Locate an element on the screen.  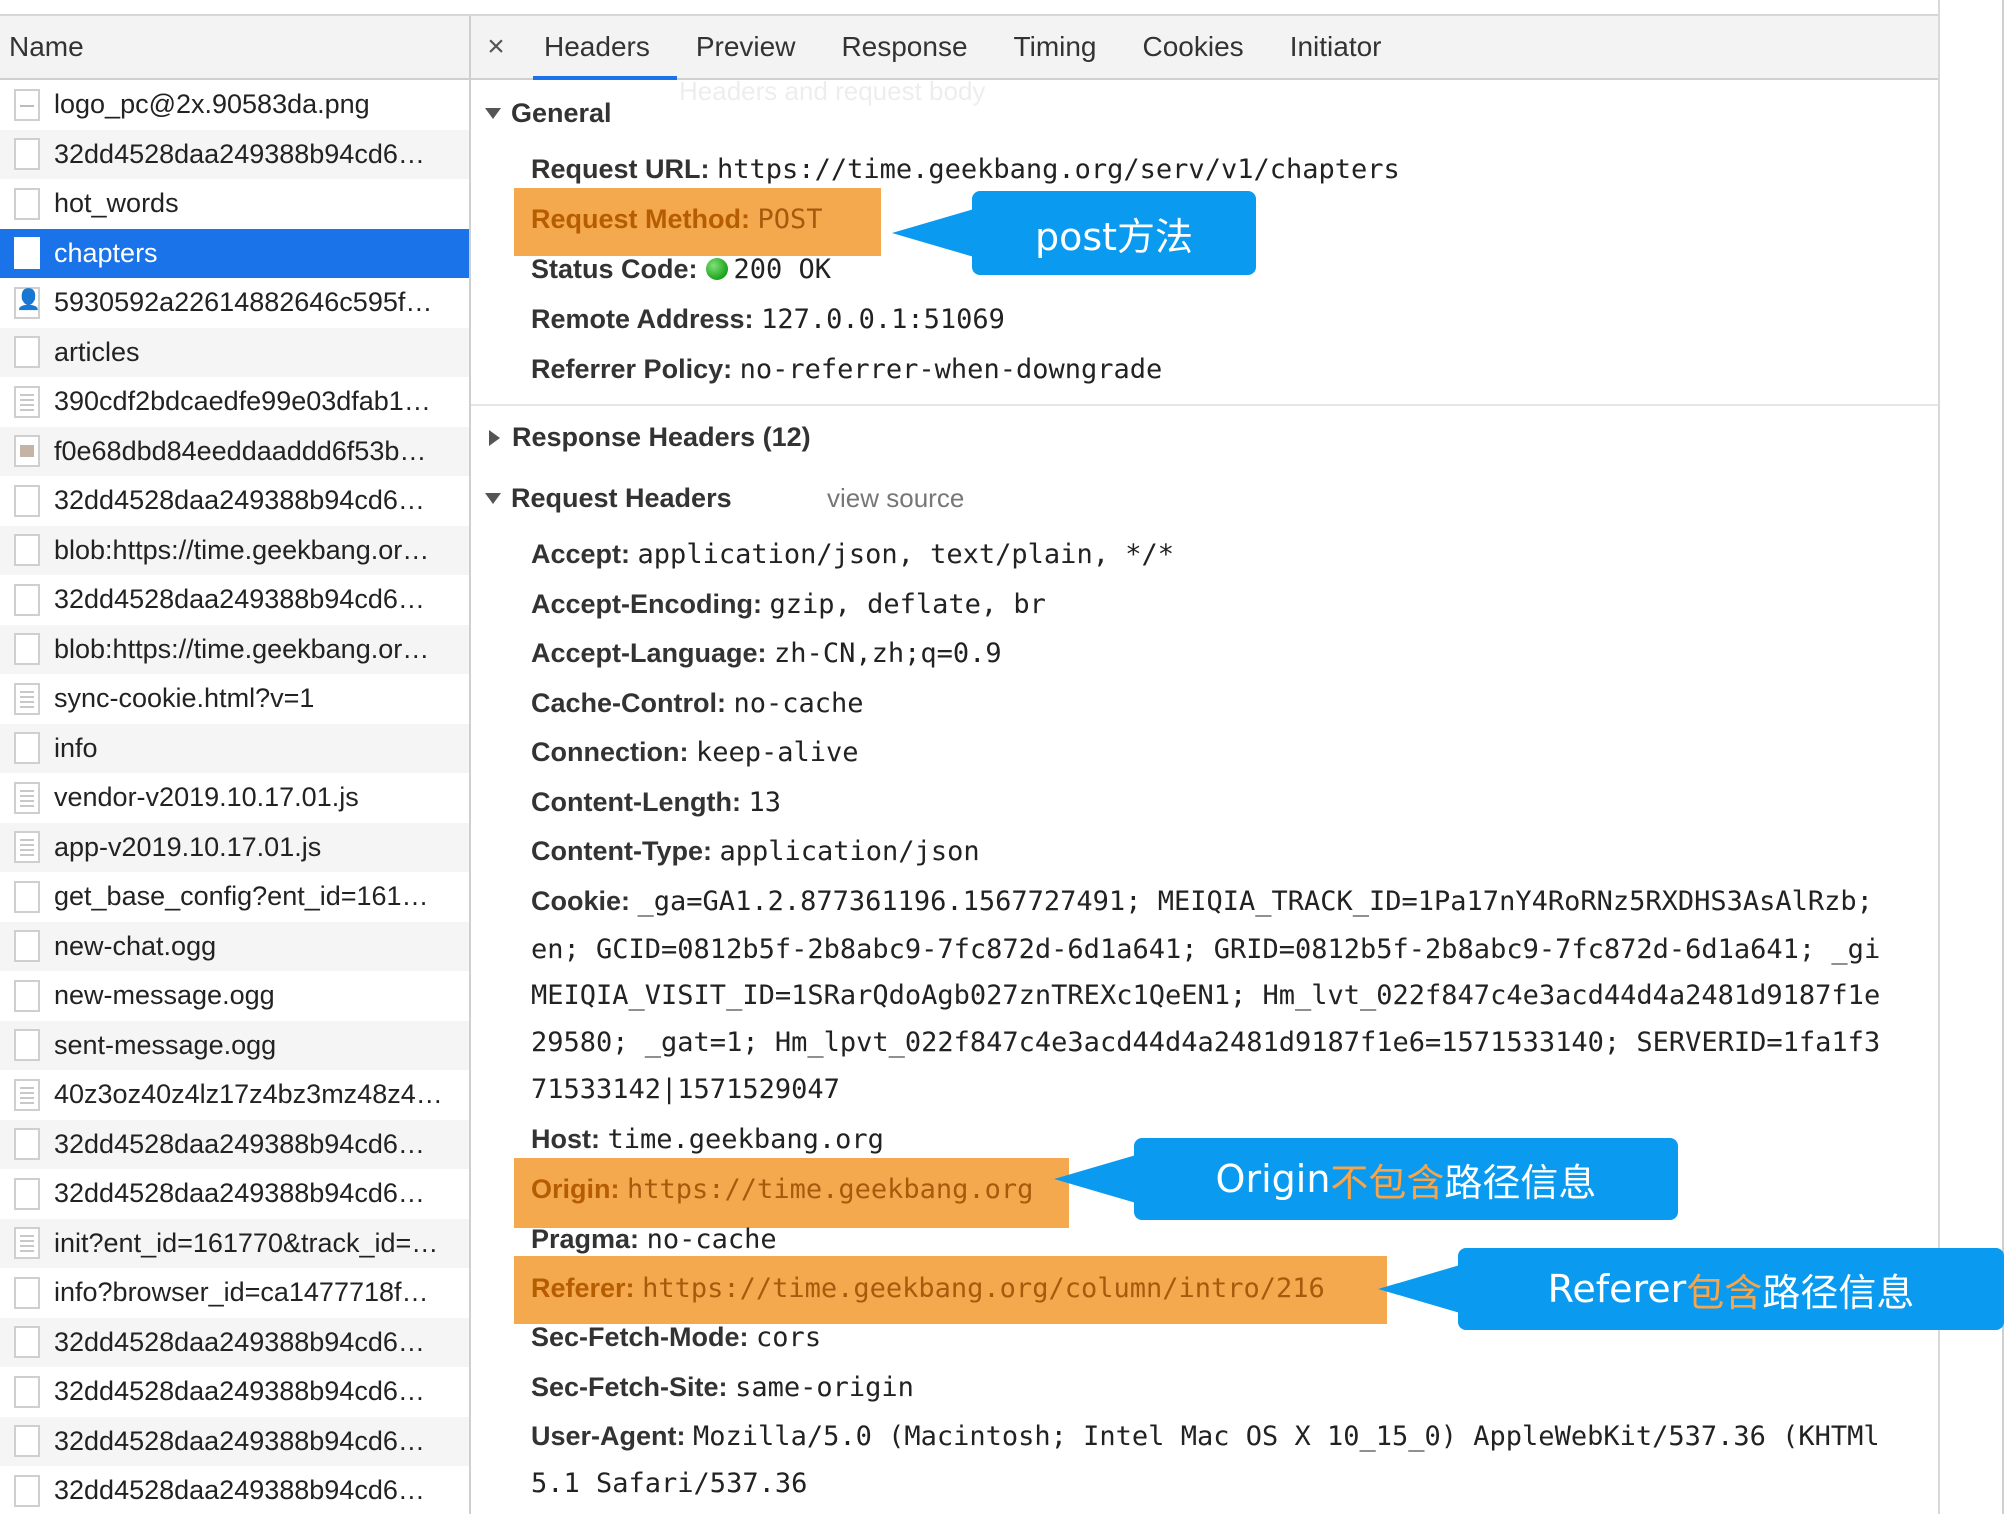
section-response-headers: Response Headers (12) is located at coordinates (648, 437).